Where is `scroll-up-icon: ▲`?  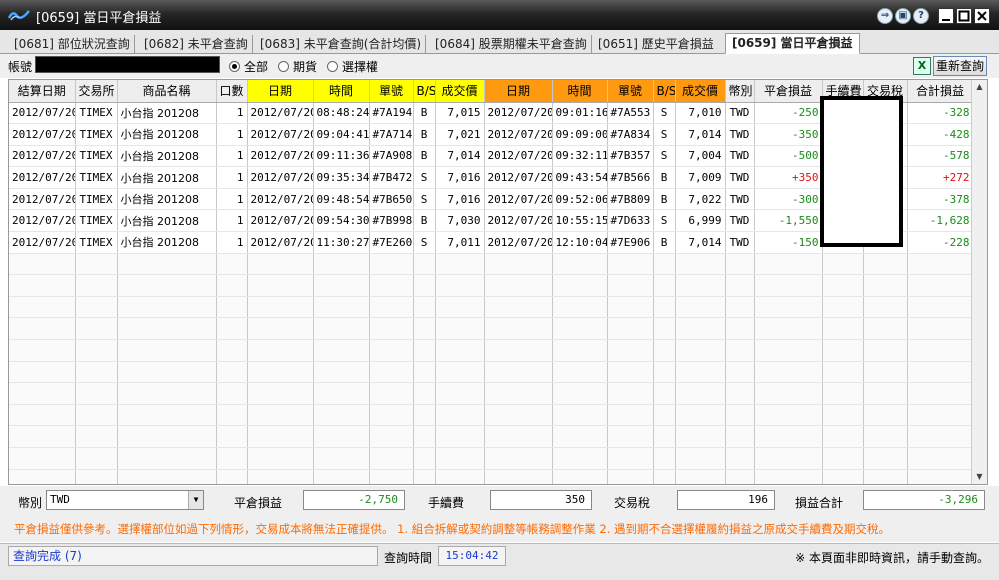 scroll-up-icon: ▲ is located at coordinates (979, 87).